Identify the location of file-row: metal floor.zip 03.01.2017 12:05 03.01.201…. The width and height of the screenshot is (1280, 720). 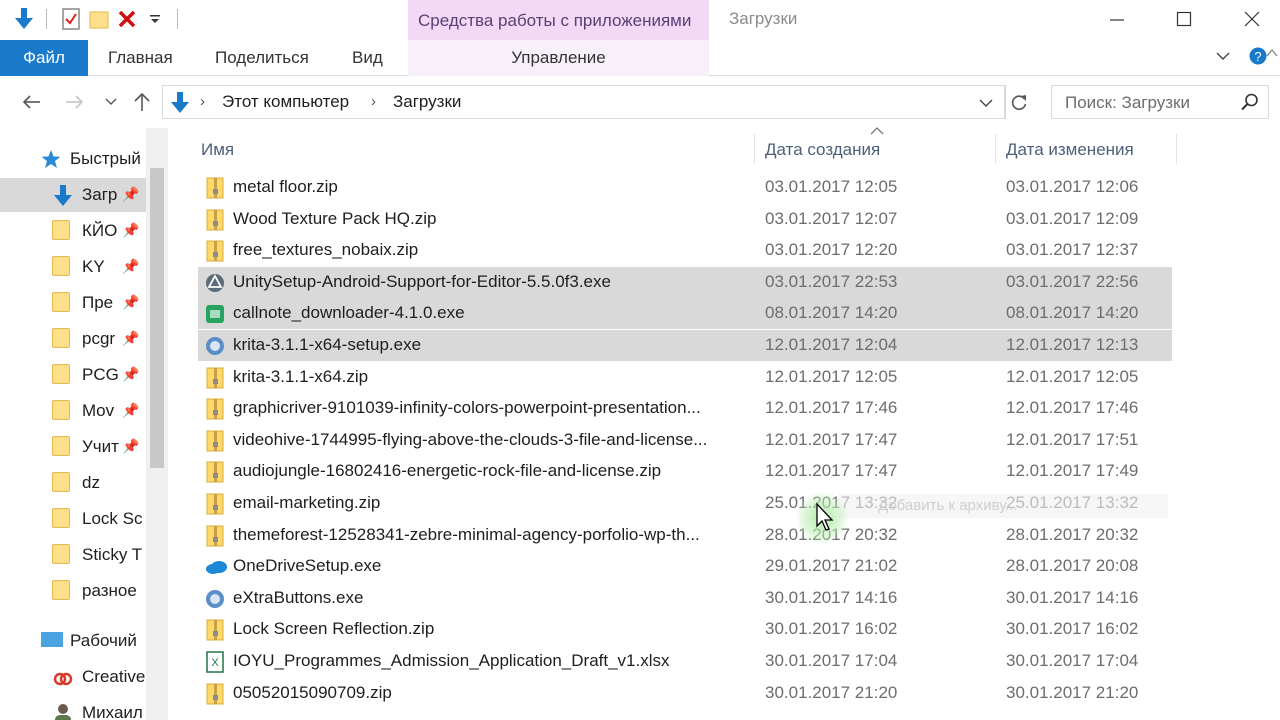
(685, 187).